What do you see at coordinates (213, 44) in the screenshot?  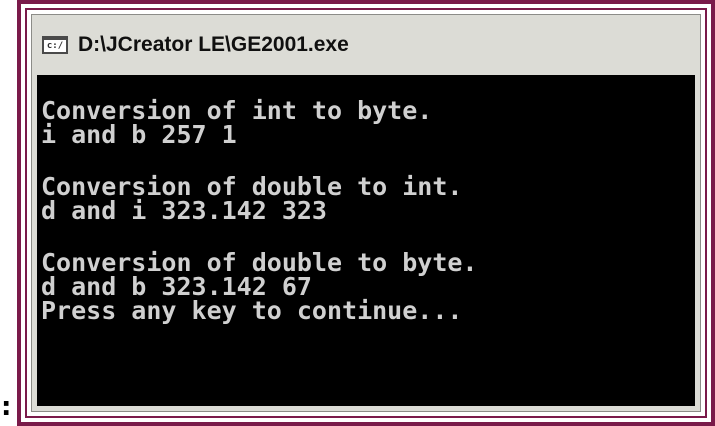 I see `window-title: D:\JCreator LE\GE2001.exe` at bounding box center [213, 44].